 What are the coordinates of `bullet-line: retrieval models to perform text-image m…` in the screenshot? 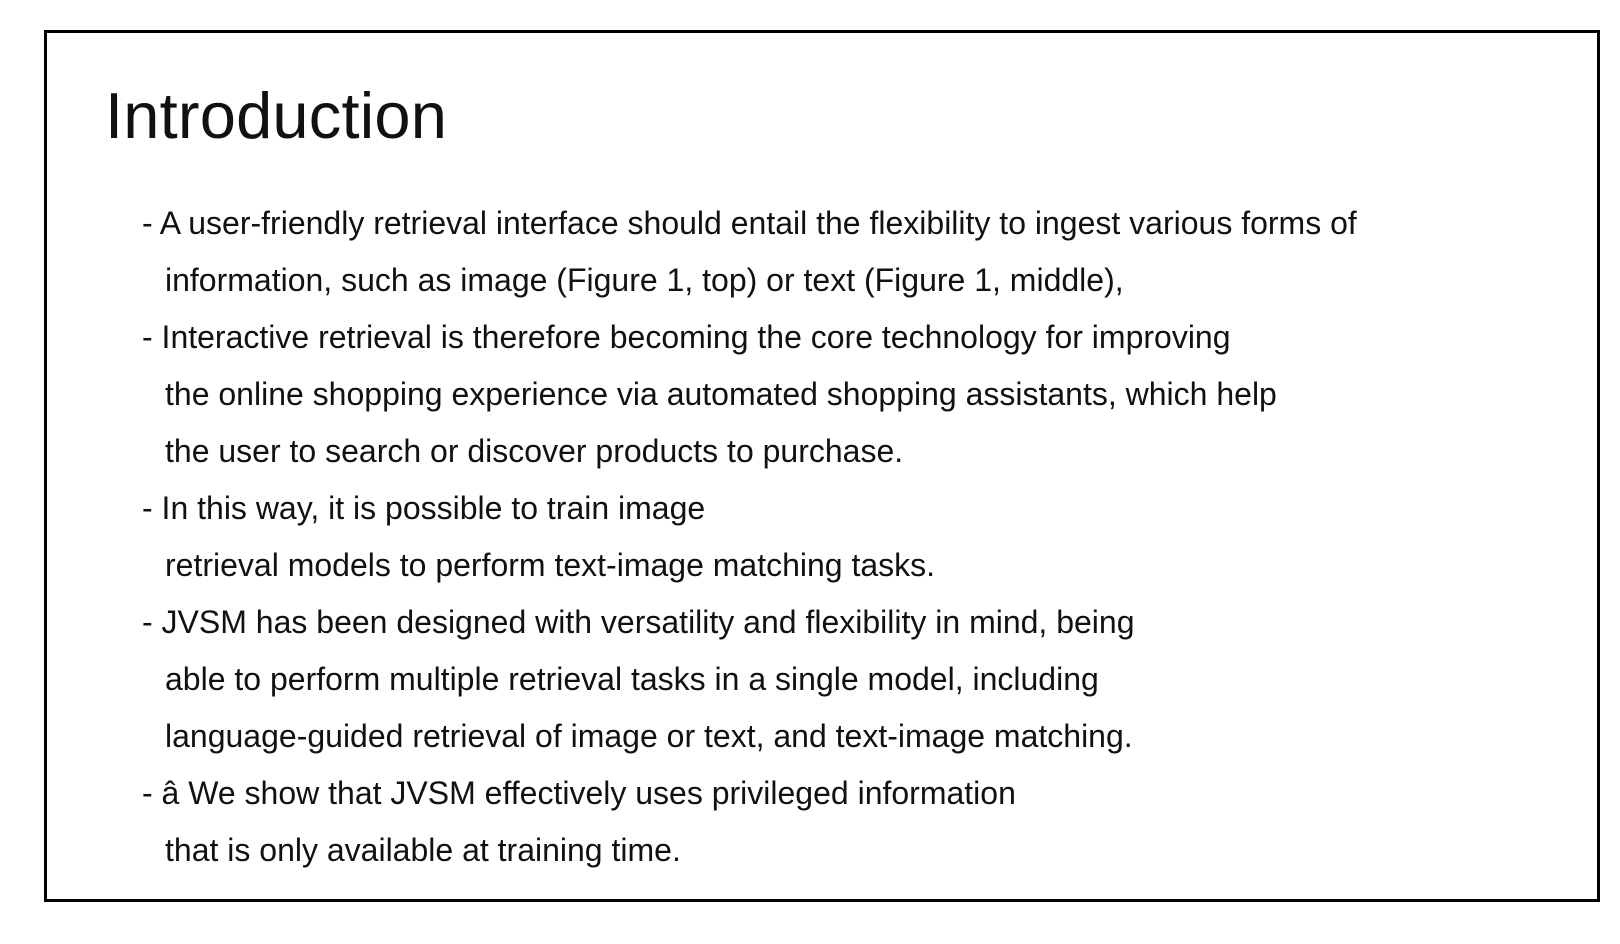 It's located at (550, 565).